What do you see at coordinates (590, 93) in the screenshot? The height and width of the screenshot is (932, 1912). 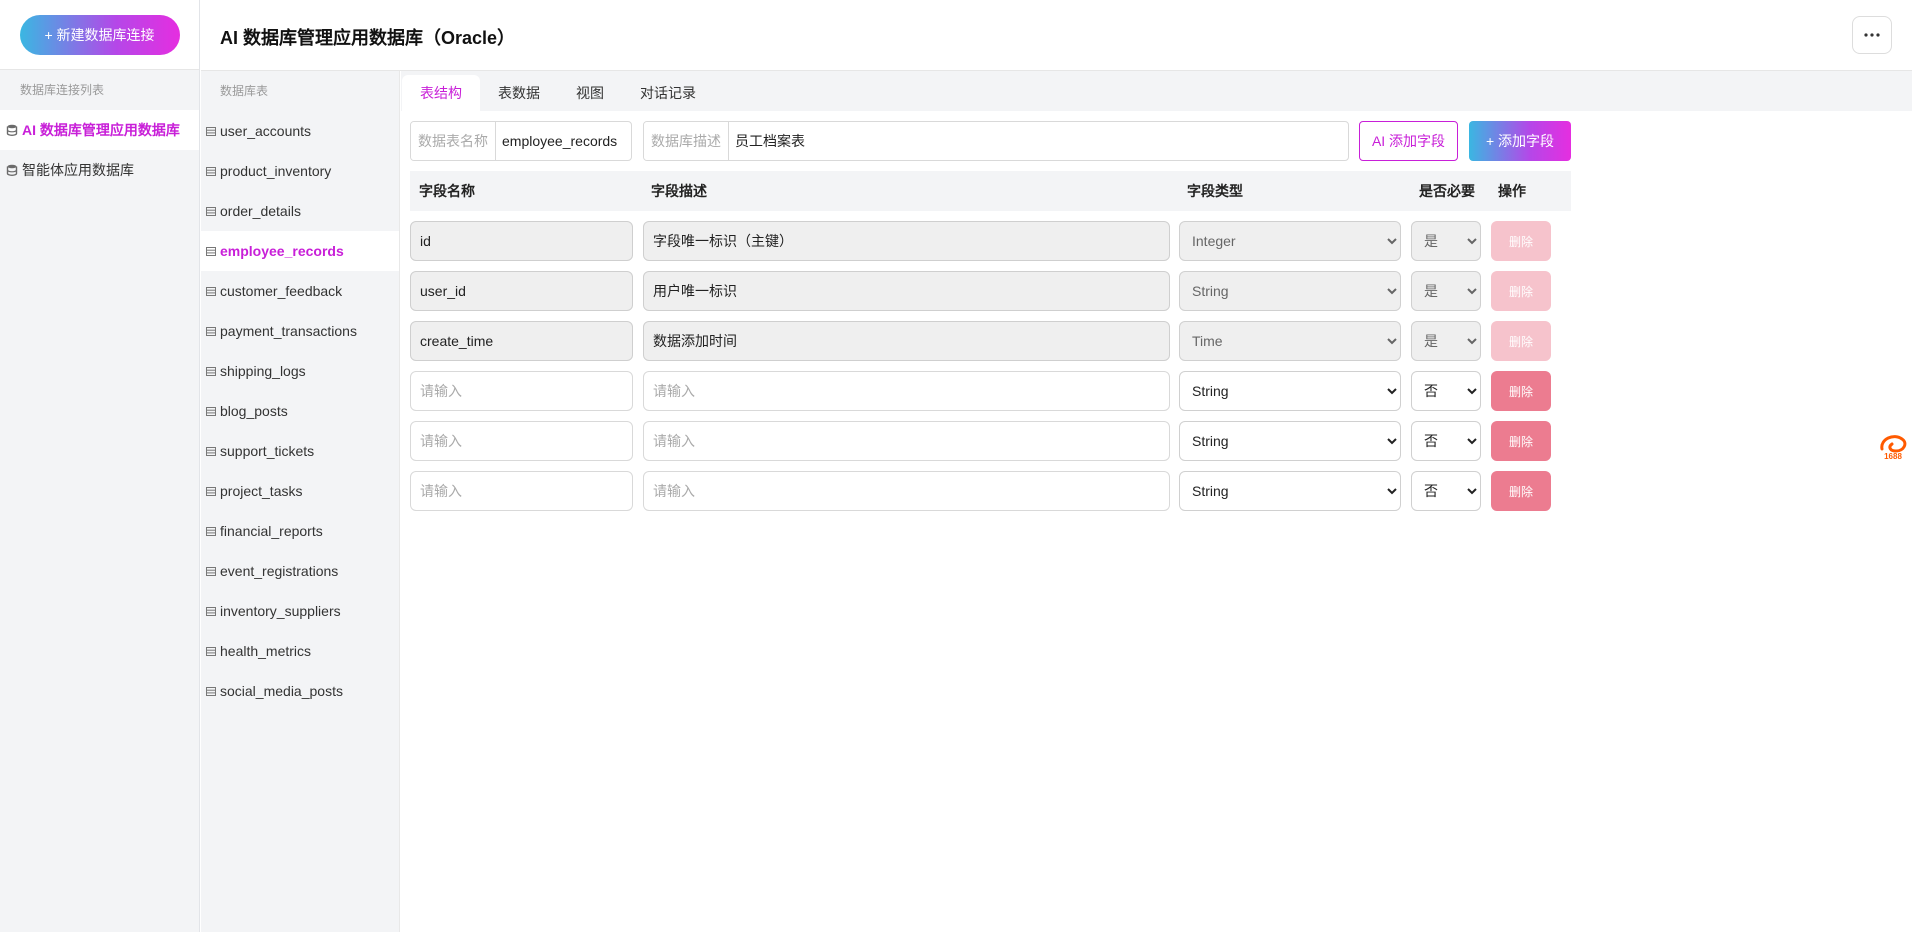 I see `tab-view: 视图` at bounding box center [590, 93].